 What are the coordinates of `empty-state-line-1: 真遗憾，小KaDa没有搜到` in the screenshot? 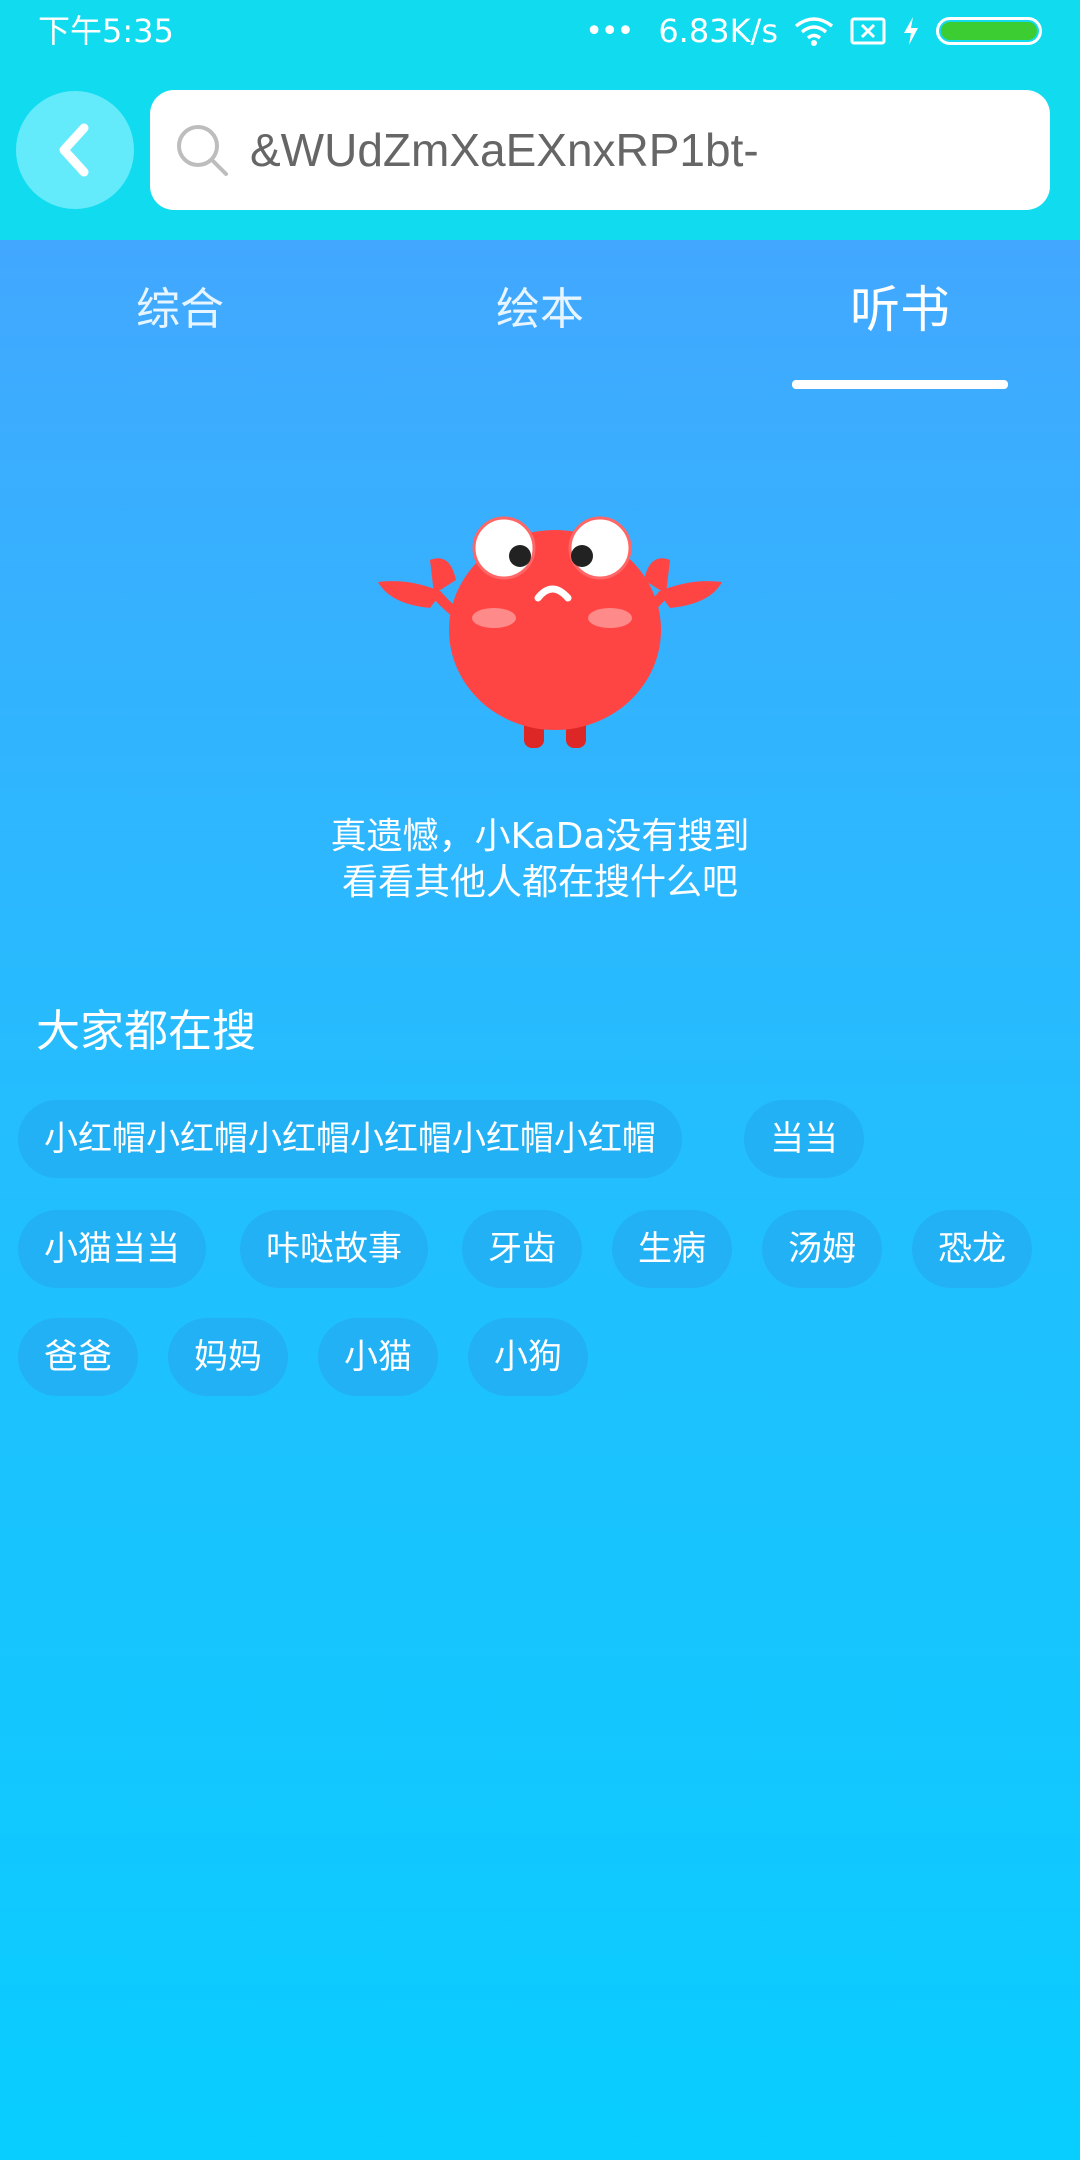 It's located at (540, 836).